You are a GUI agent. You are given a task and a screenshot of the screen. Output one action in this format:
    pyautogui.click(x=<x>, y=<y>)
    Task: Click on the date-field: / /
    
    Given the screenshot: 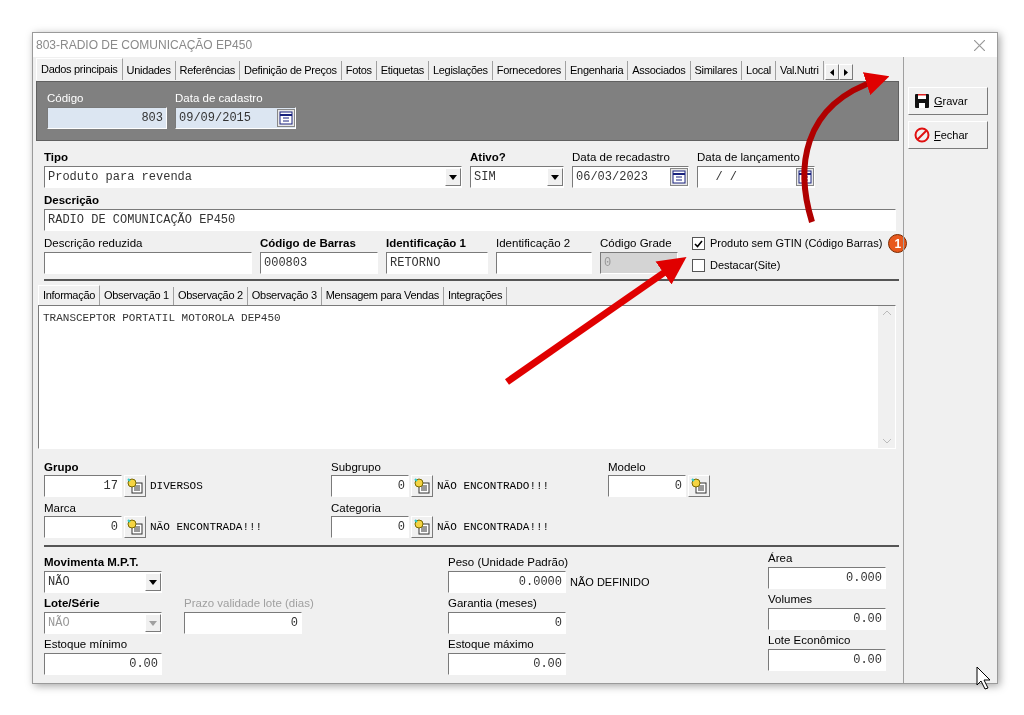 What is the action you would take?
    pyautogui.click(x=756, y=177)
    